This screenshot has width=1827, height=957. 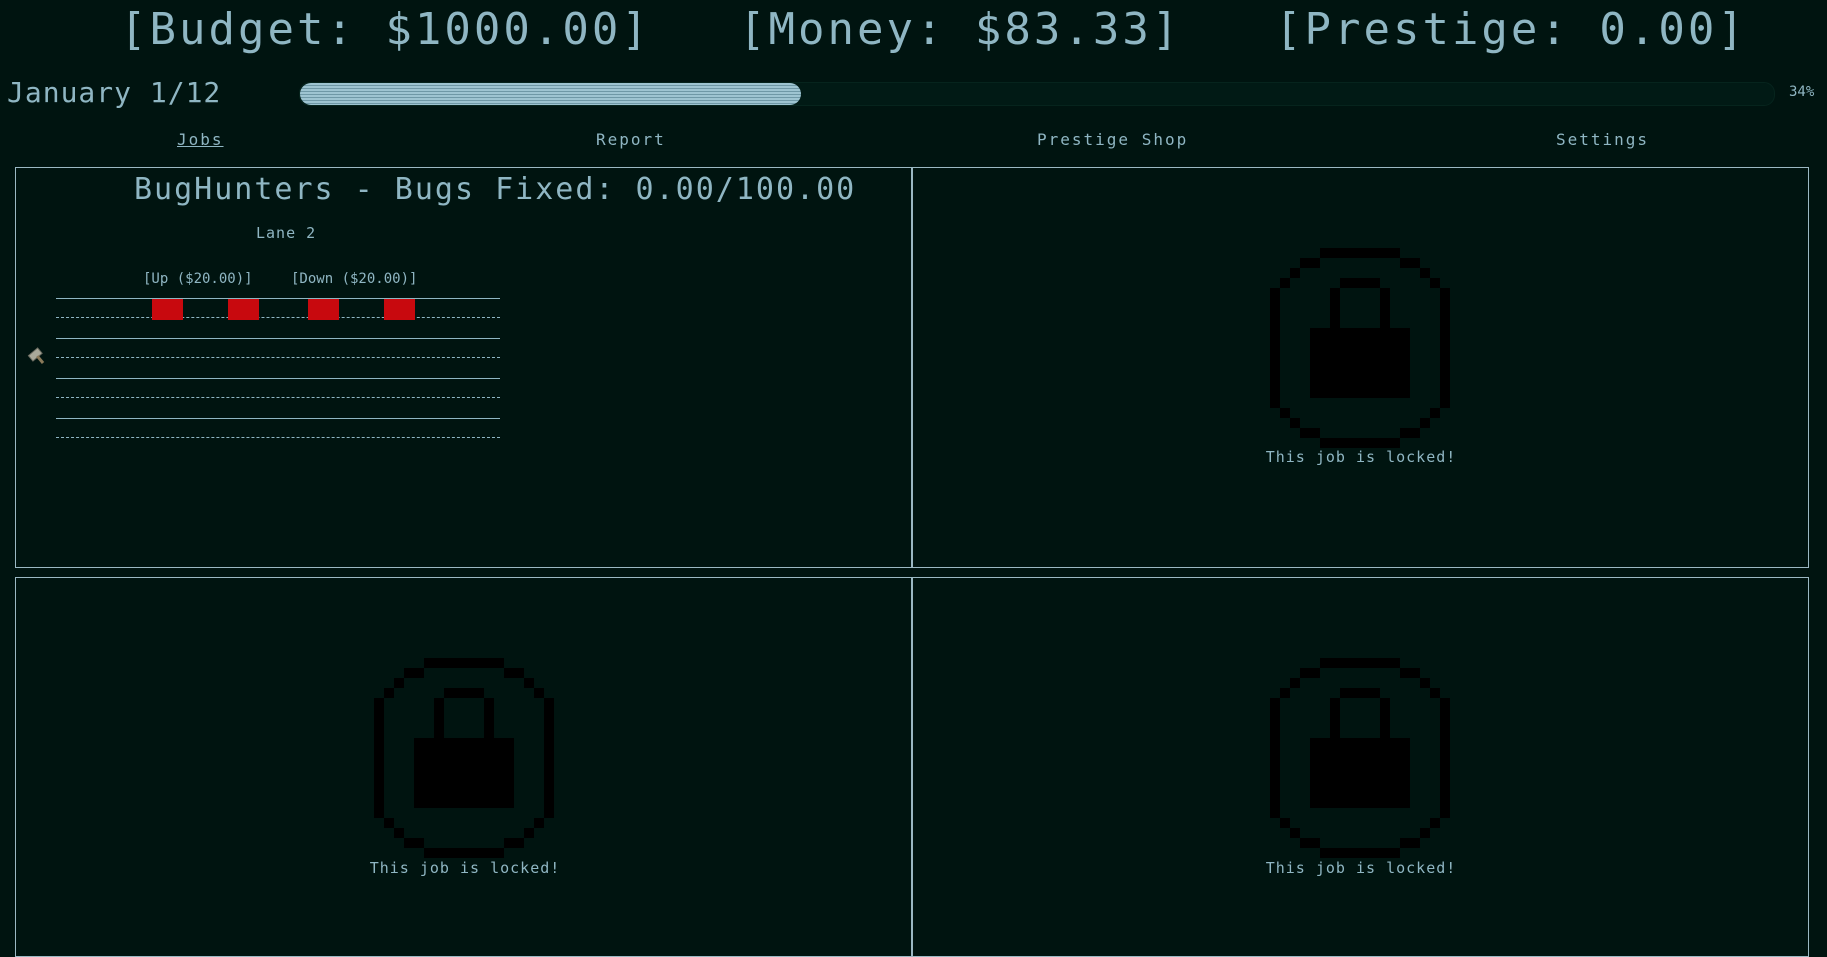 What do you see at coordinates (1511, 29) in the screenshot?
I see `prestige-display: [Prestige: 0.00]` at bounding box center [1511, 29].